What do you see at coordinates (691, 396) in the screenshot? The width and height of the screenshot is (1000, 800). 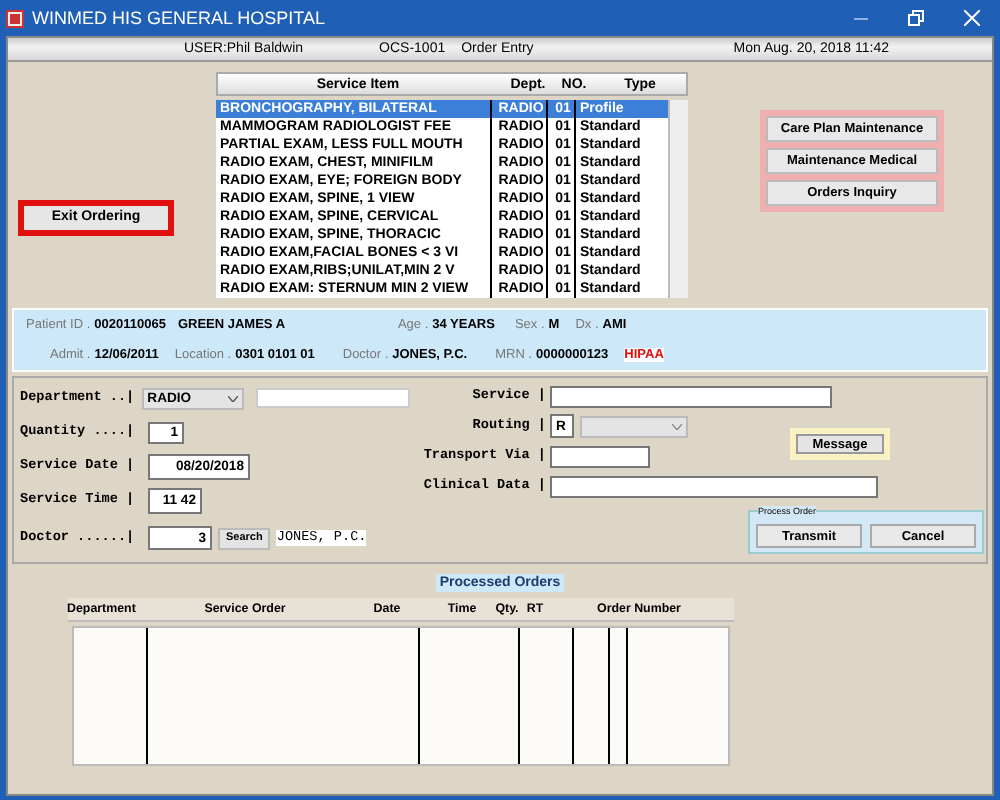 I see `service-field` at bounding box center [691, 396].